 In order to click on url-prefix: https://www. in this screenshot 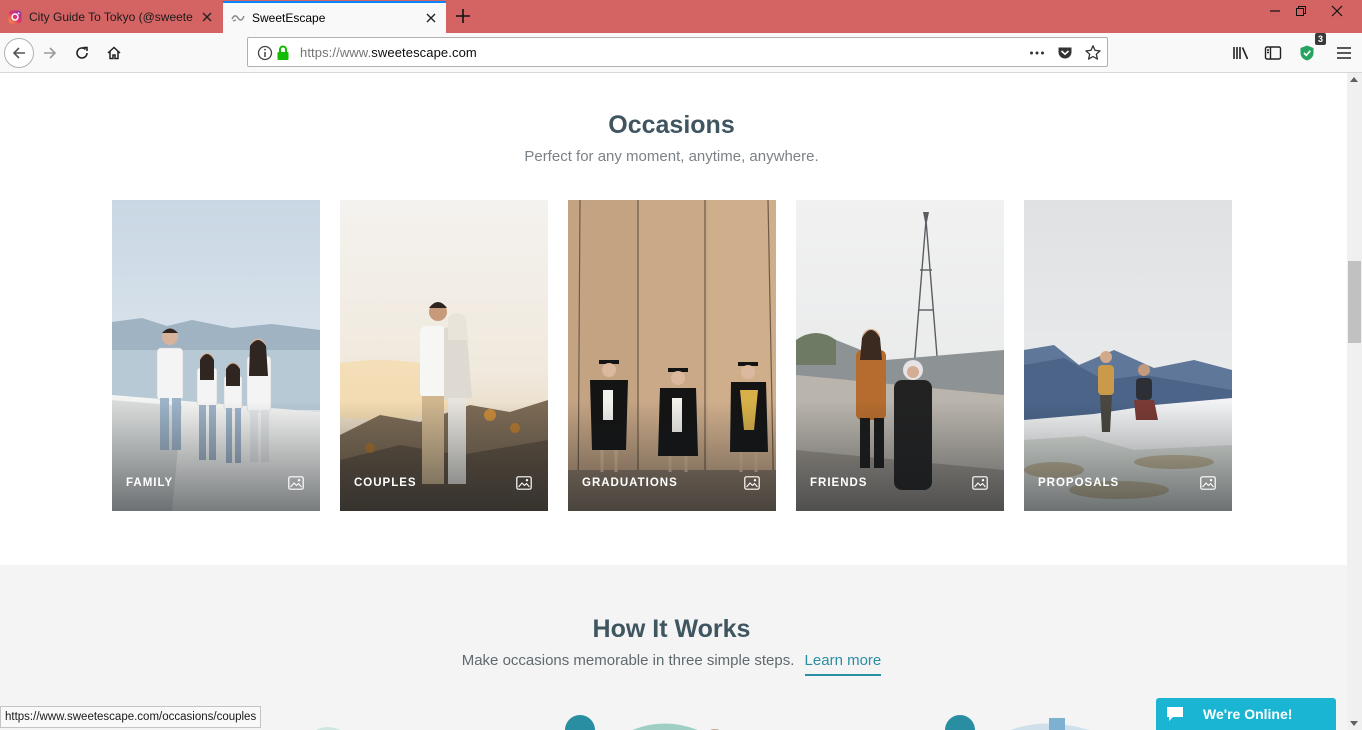, I will do `click(336, 52)`.